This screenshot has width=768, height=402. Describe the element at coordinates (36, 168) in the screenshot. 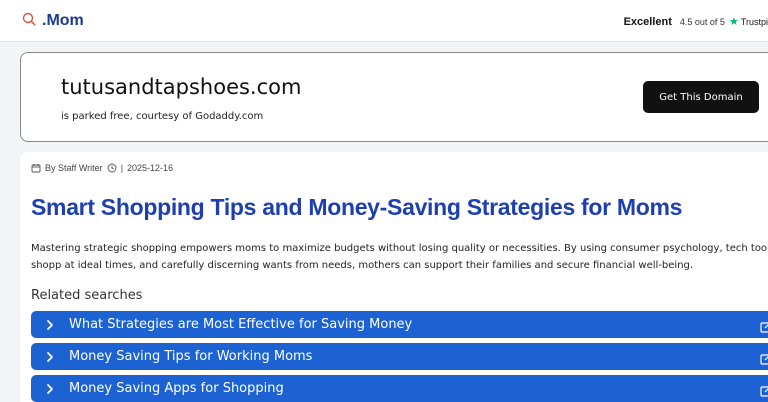

I see `calendar-icon` at that location.